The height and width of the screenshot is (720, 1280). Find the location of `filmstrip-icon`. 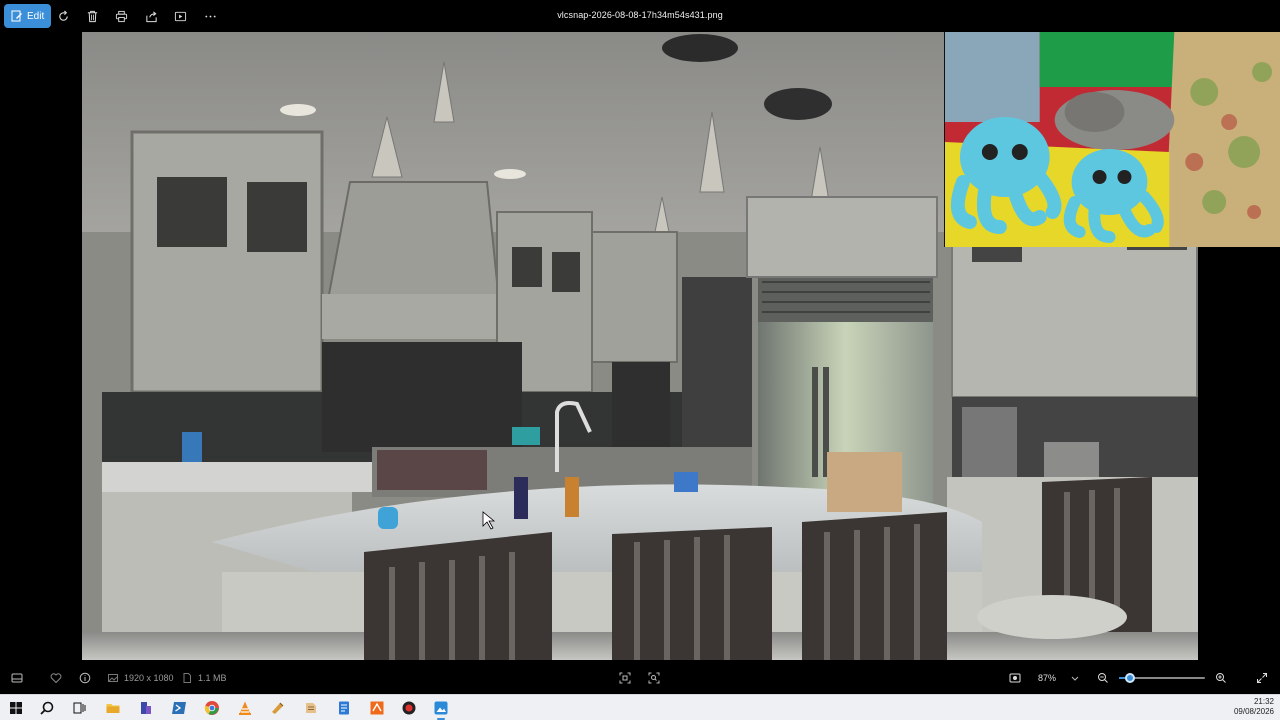

filmstrip-icon is located at coordinates (17, 678).